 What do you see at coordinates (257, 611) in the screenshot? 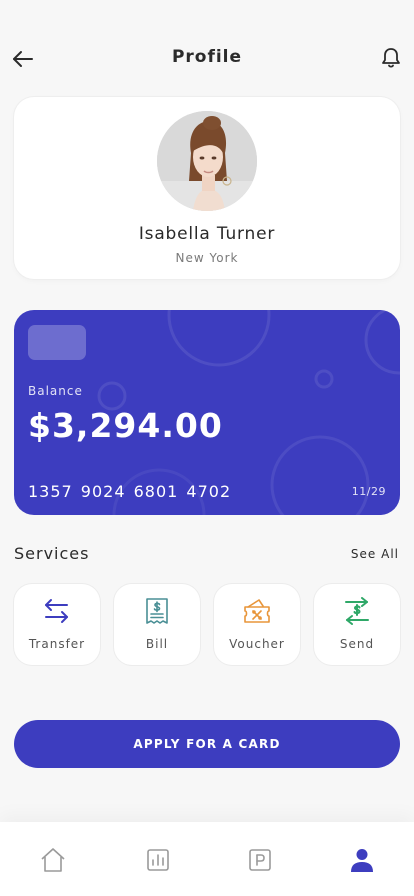
I see `voucher-ticket-icon` at bounding box center [257, 611].